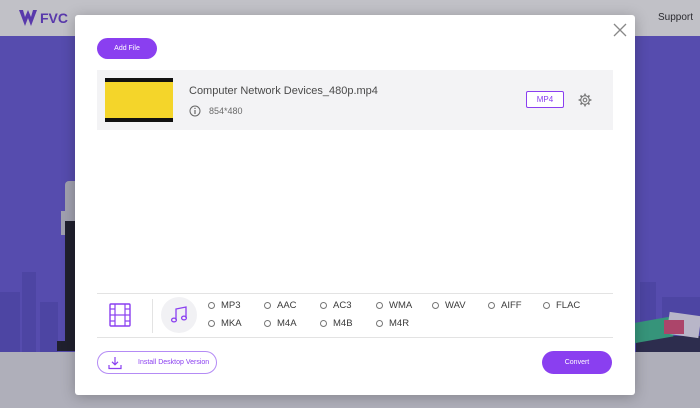  I want to click on format-option-m4b: M4B, so click(336, 323).